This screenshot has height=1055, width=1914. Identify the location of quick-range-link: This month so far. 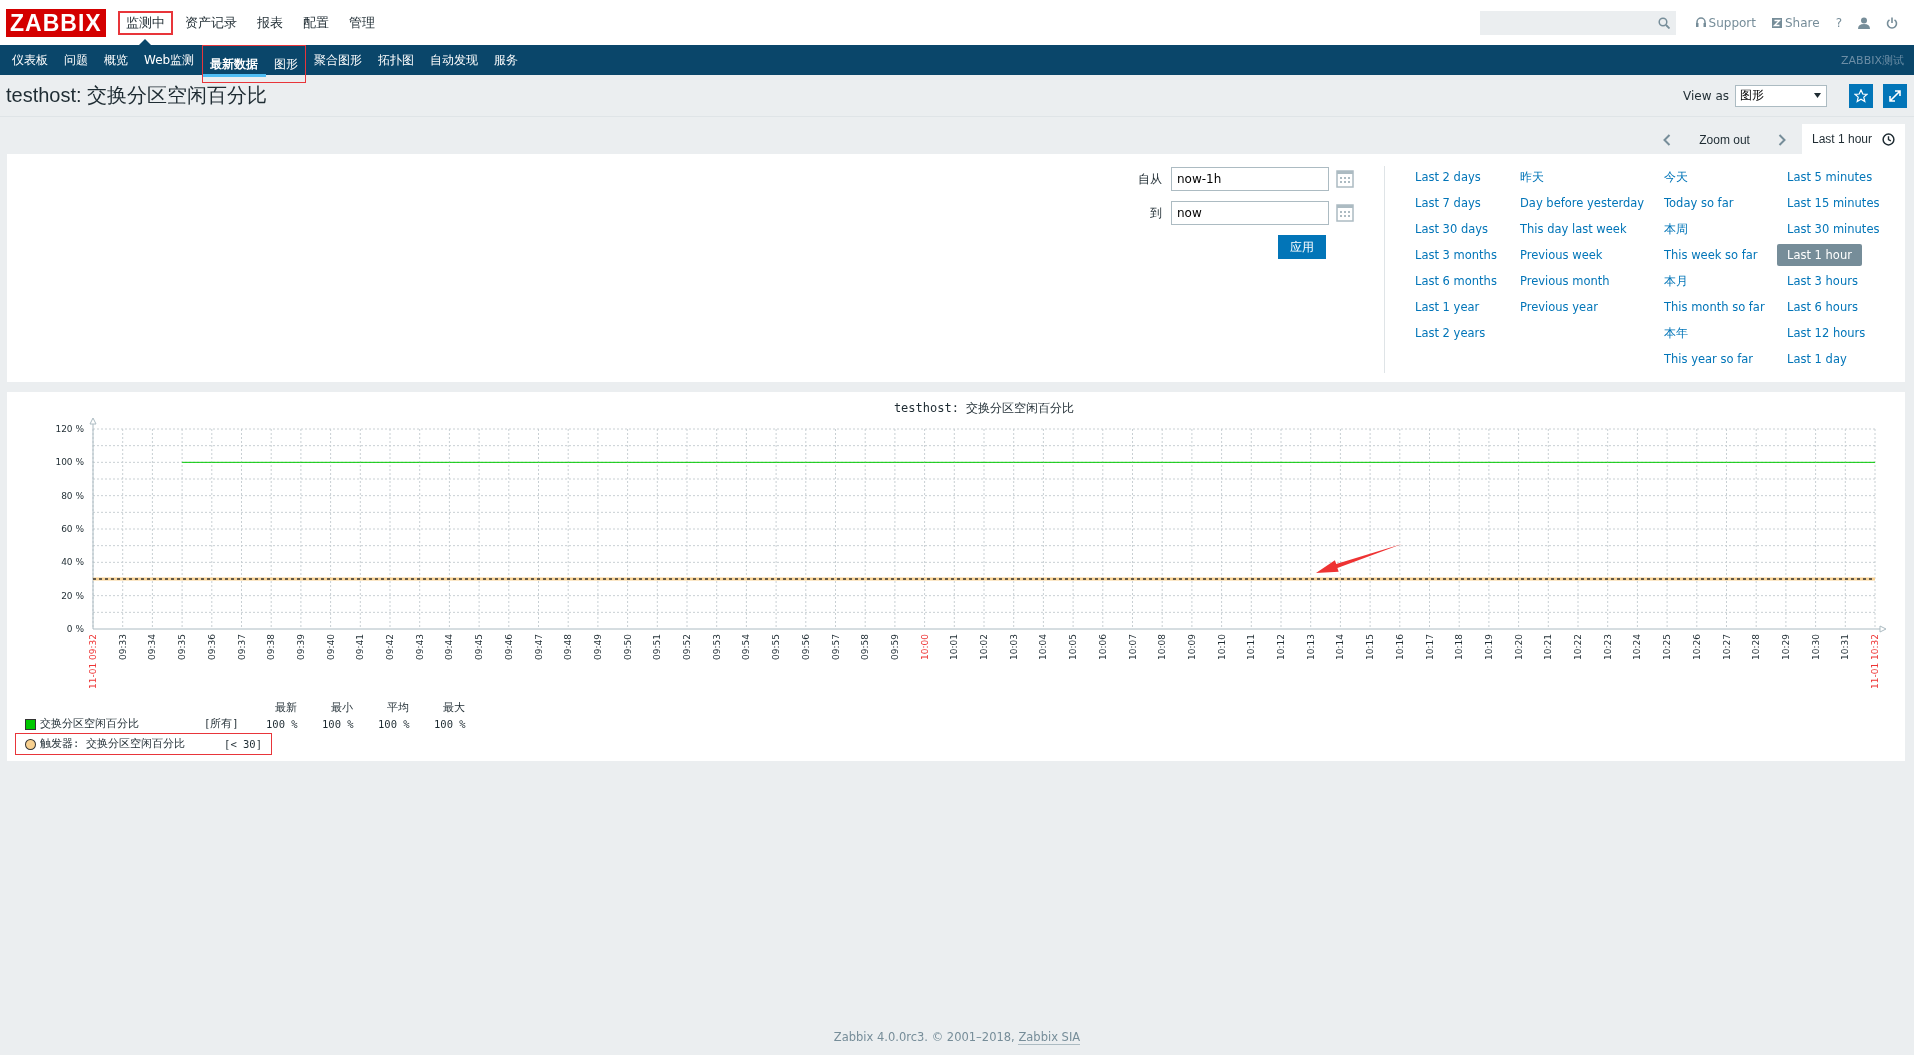
(1714, 307).